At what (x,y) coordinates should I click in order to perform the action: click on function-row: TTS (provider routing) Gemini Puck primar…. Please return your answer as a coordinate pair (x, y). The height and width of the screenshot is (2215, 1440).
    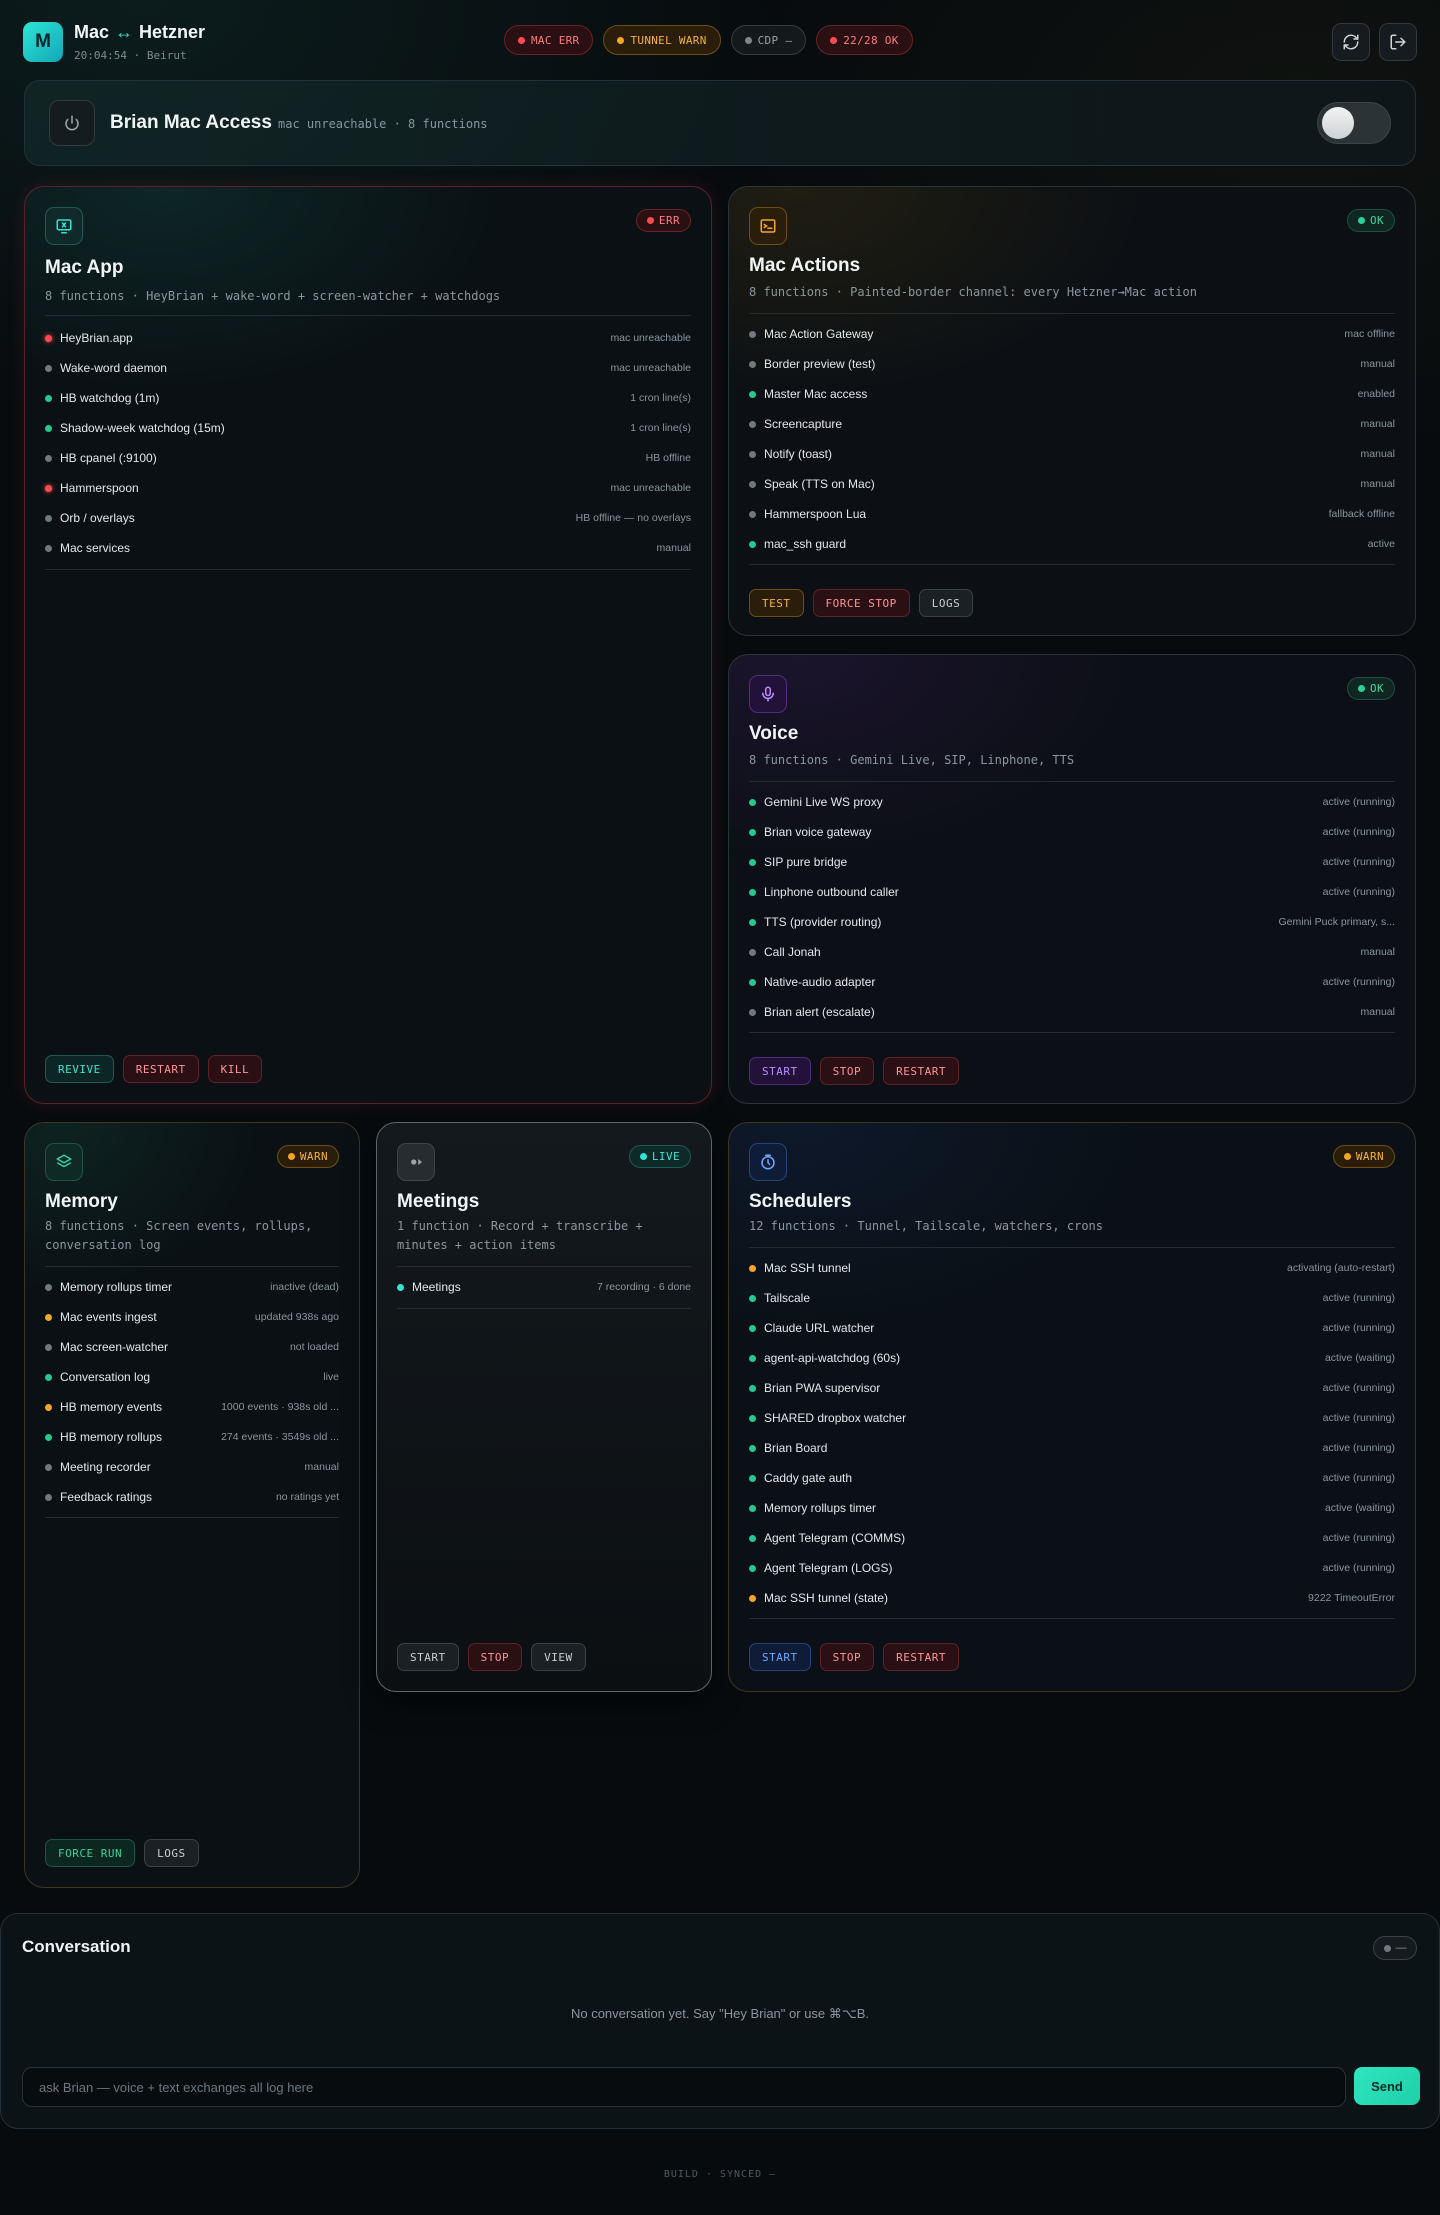
    Looking at the image, I should click on (1072, 922).